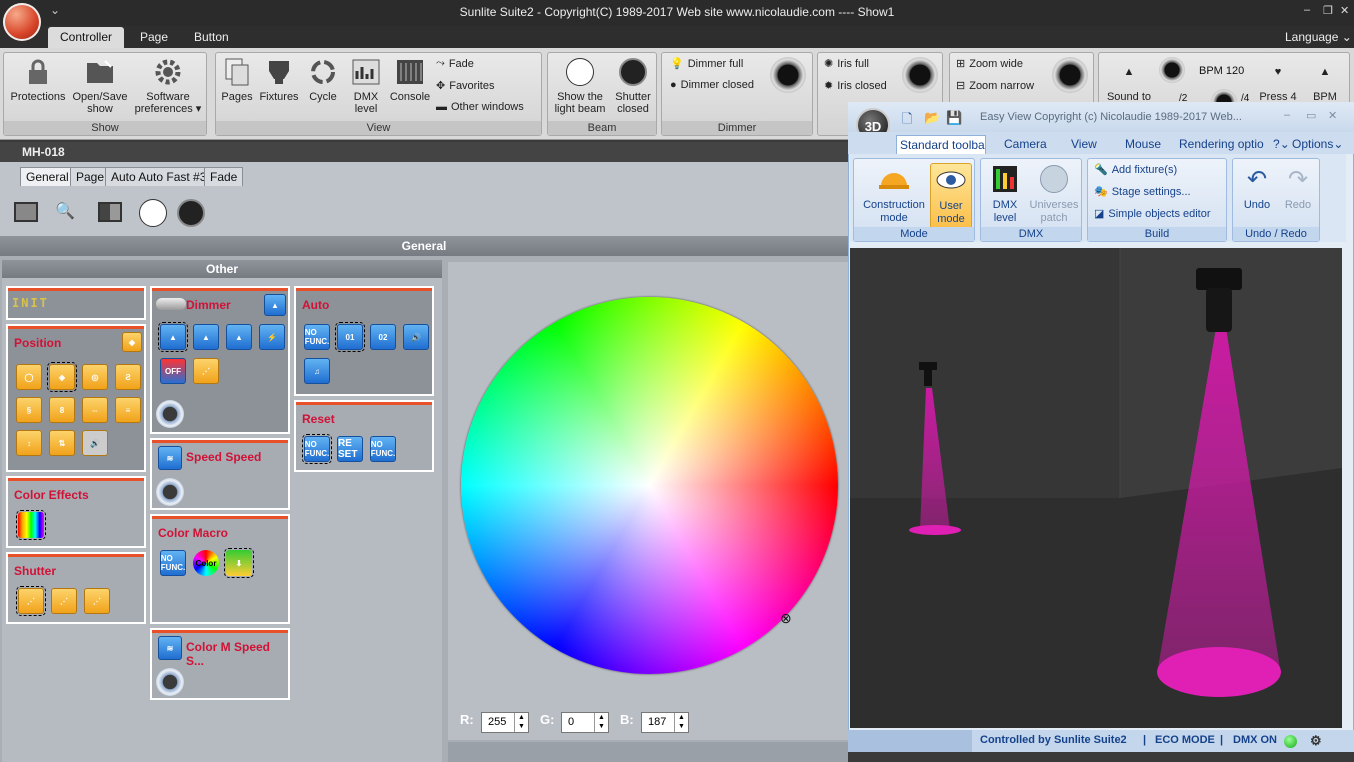 The height and width of the screenshot is (762, 1354). What do you see at coordinates (995, 86) in the screenshot?
I see `zoom-narrow-button: ⊟ Zoom narrow` at bounding box center [995, 86].